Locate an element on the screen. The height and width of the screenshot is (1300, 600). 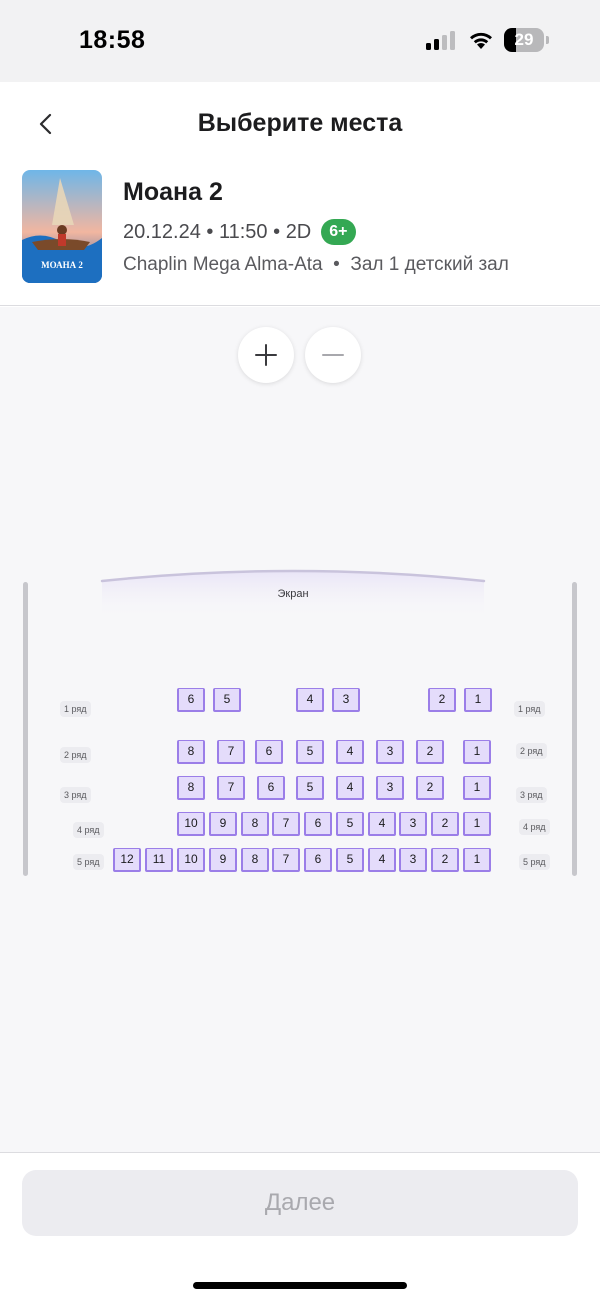
session-date: 20.12.24 is located at coordinates (162, 231).